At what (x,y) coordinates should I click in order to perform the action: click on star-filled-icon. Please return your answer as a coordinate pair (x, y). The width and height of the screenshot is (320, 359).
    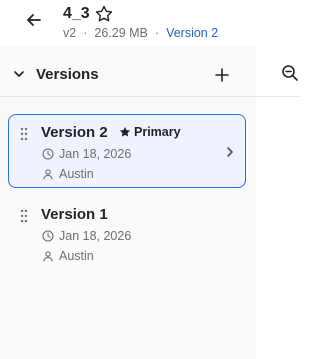
    Looking at the image, I should click on (125, 131).